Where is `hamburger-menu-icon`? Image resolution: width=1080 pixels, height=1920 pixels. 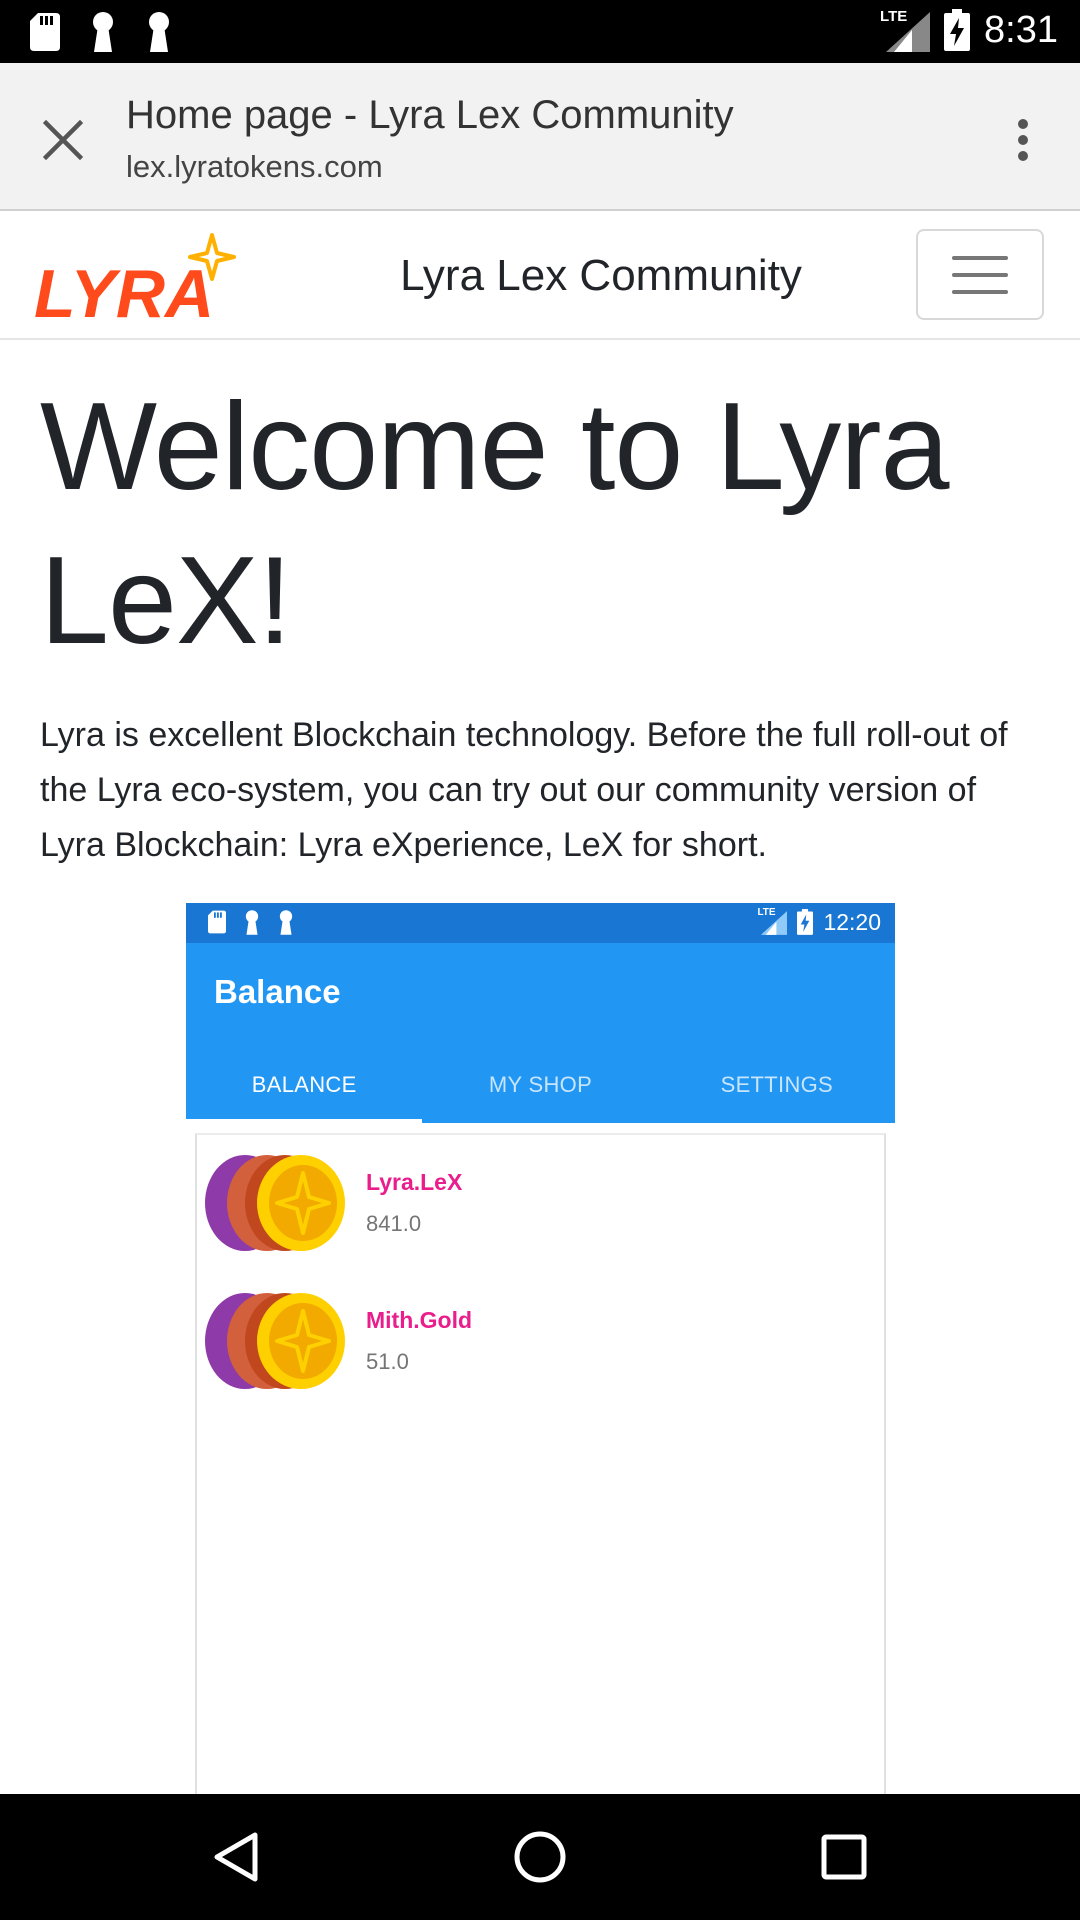
hamburger-menu-icon is located at coordinates (980, 257).